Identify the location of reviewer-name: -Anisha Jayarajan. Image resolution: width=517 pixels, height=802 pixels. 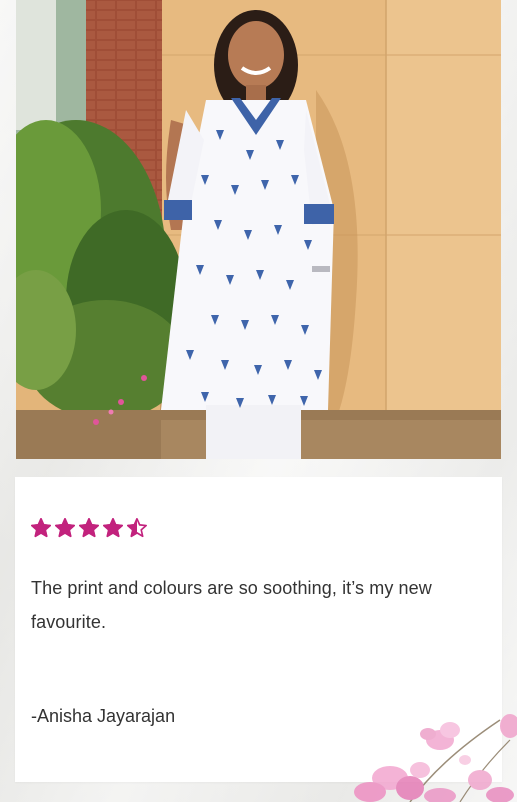
(103, 716).